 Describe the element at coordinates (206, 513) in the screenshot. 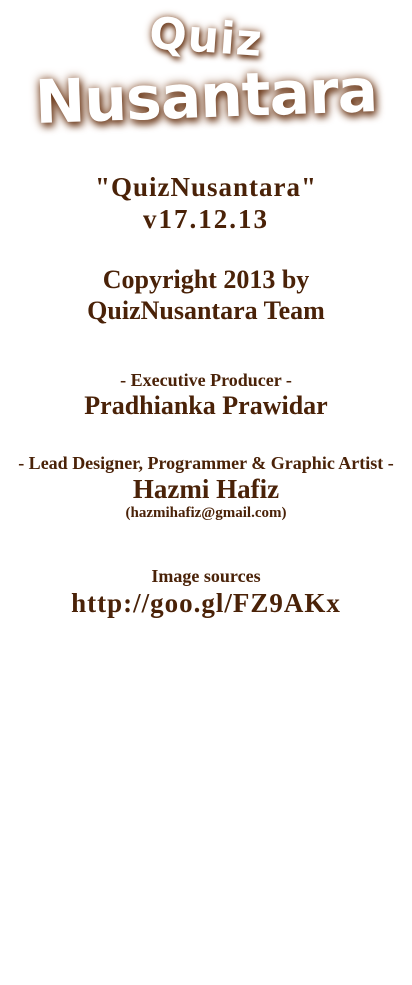

I see `lead-designer-email: (hazmihafiz@gmail.com)` at that location.